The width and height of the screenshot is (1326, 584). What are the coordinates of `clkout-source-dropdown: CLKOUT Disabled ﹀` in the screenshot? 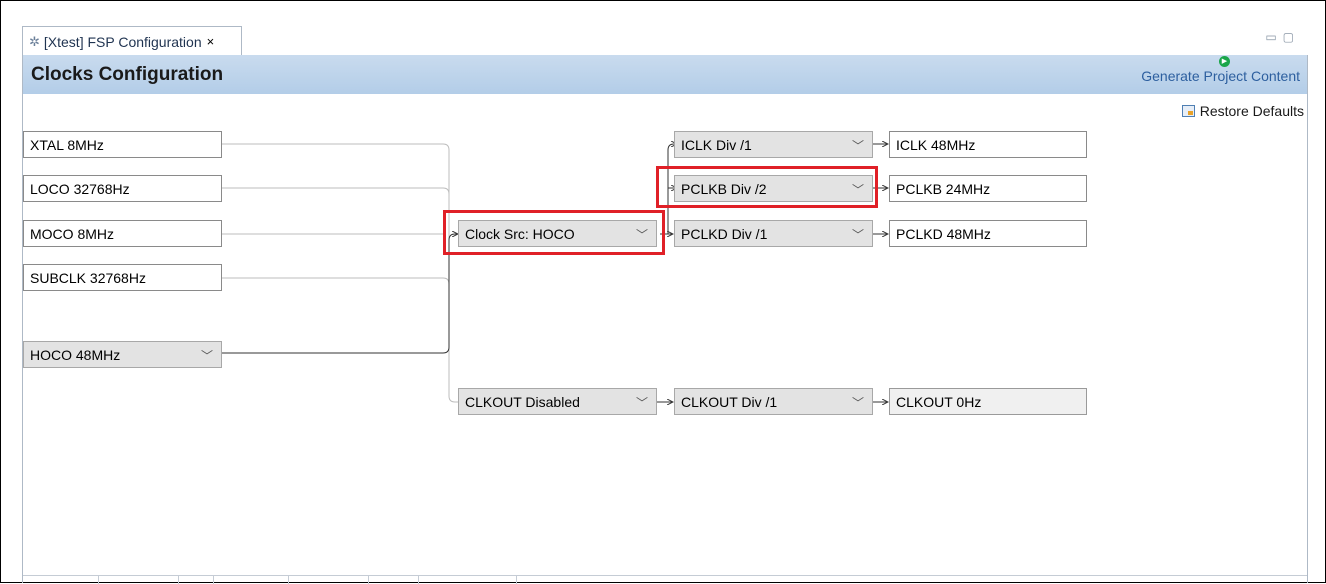 It's located at (557, 401).